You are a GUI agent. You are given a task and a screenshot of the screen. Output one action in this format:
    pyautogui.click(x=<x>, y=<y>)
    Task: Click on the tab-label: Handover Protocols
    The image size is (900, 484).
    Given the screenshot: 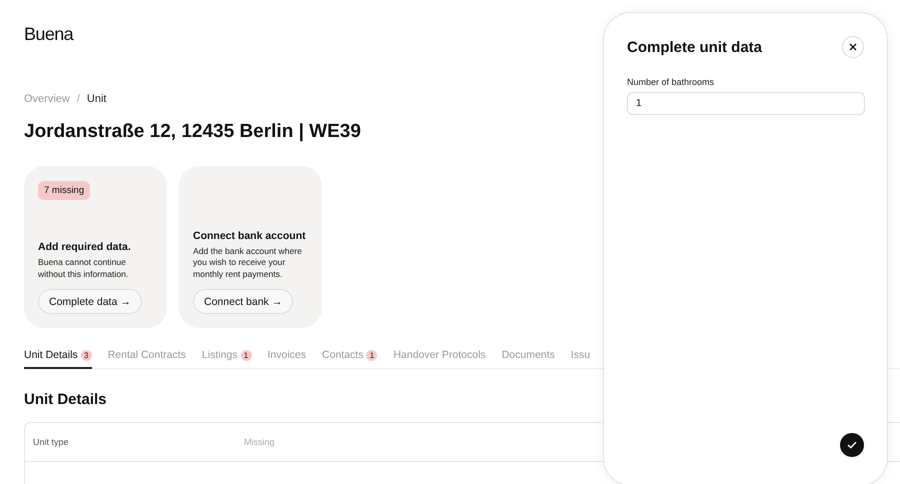 What is the action you would take?
    pyautogui.click(x=439, y=355)
    